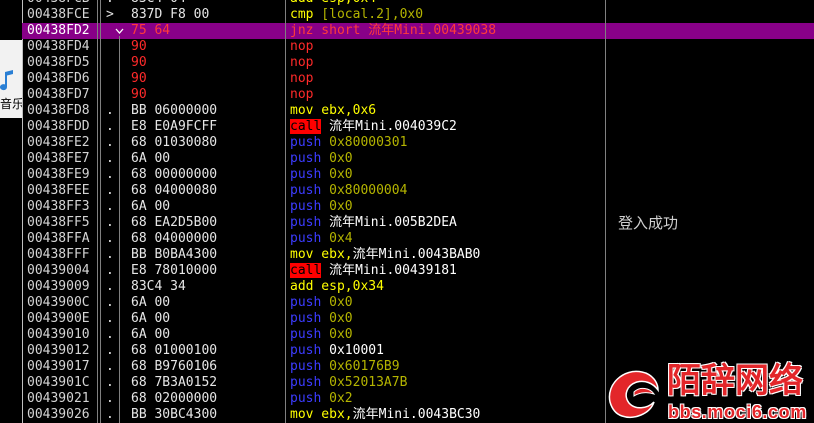 This screenshot has width=814, height=423. I want to click on disasm-row: 00438FEE. 68 04000080 push 0x80000004, so click(418, 191).